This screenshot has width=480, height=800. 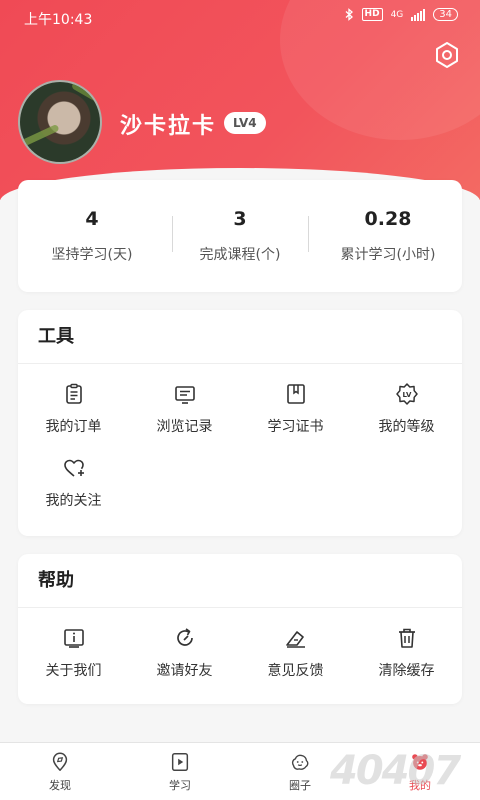 What do you see at coordinates (388, 236) in the screenshot?
I see `stat-study-hours: 0.28 累计学习(小时)` at bounding box center [388, 236].